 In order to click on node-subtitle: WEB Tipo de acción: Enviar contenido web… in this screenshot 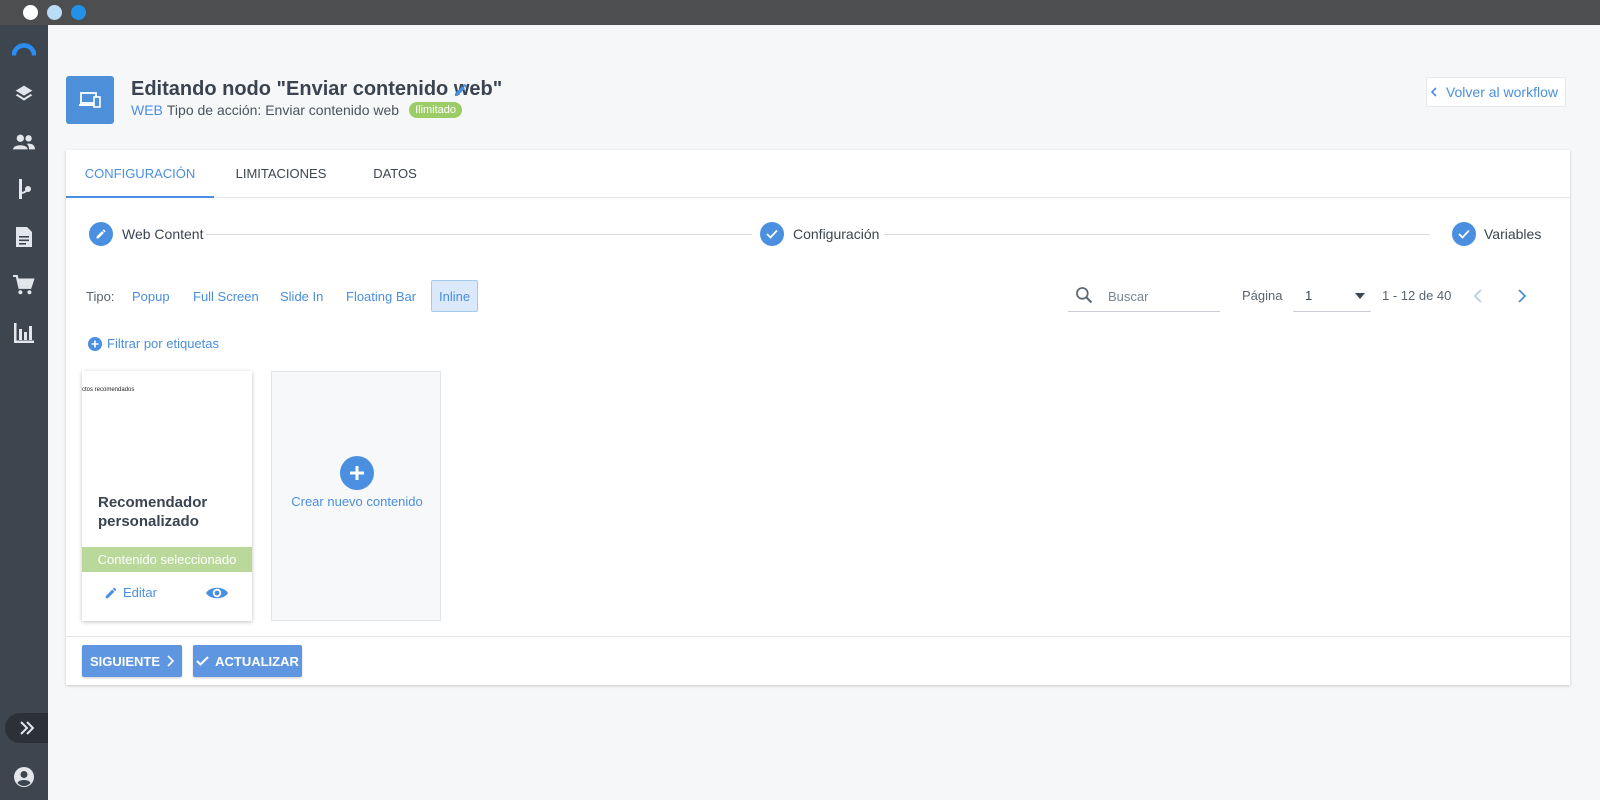, I will do `click(297, 110)`.